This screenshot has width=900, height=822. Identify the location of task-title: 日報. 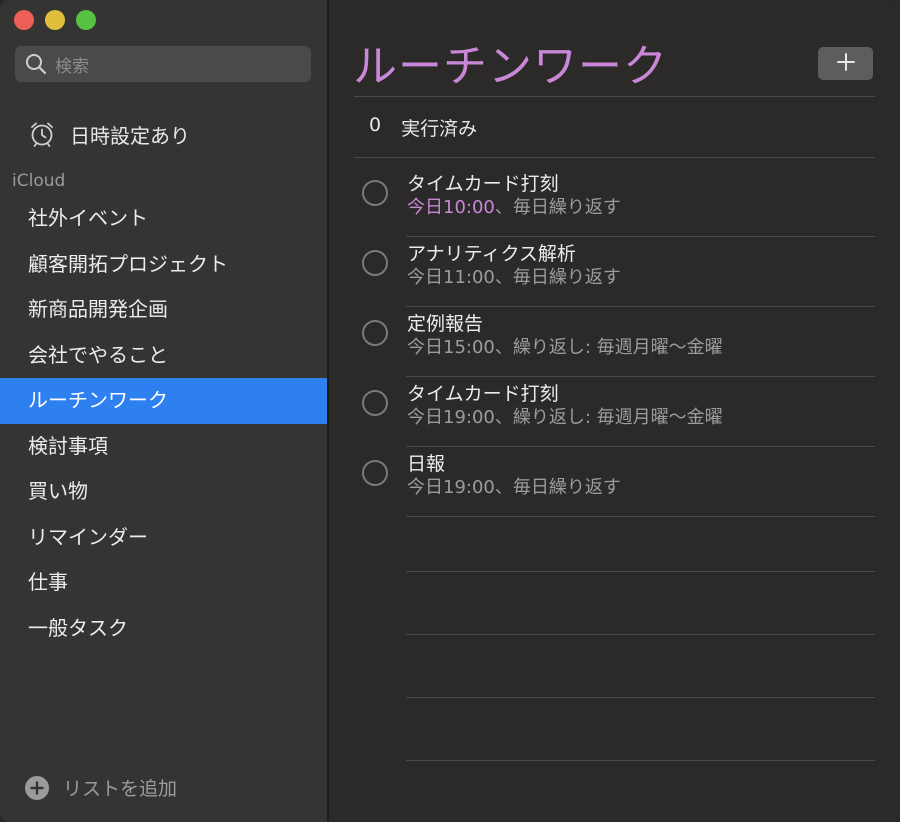
(426, 462).